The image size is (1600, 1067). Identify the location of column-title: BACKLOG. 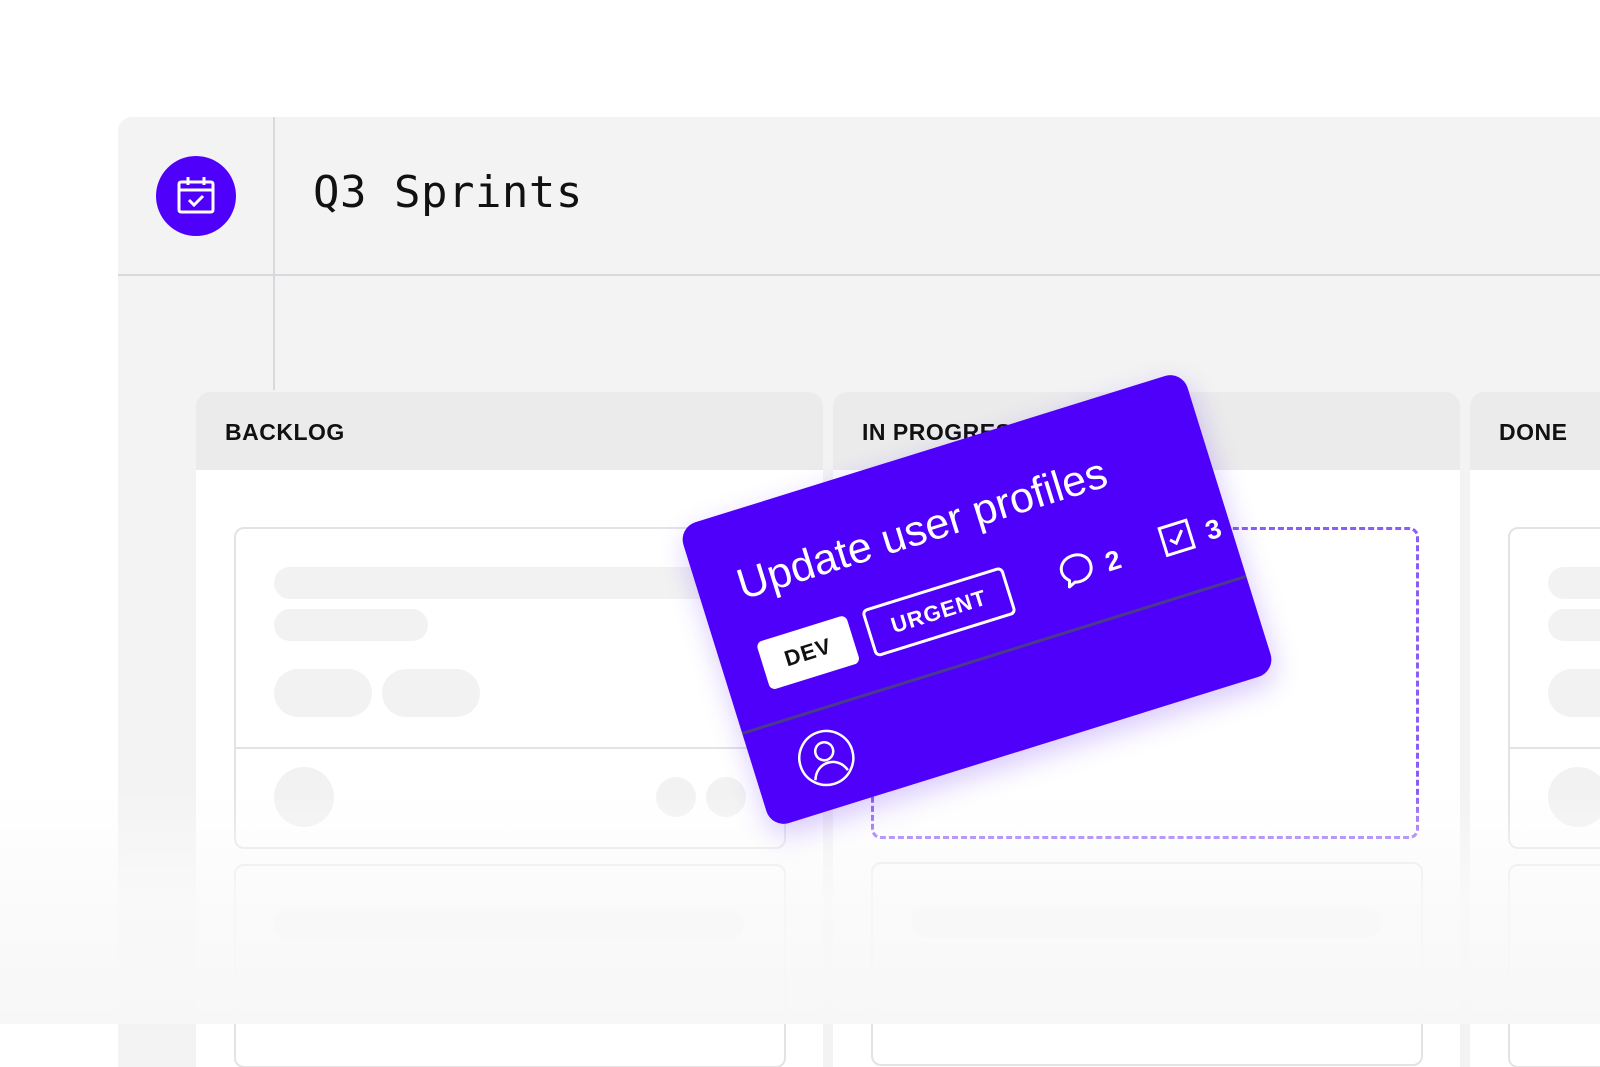
(285, 432).